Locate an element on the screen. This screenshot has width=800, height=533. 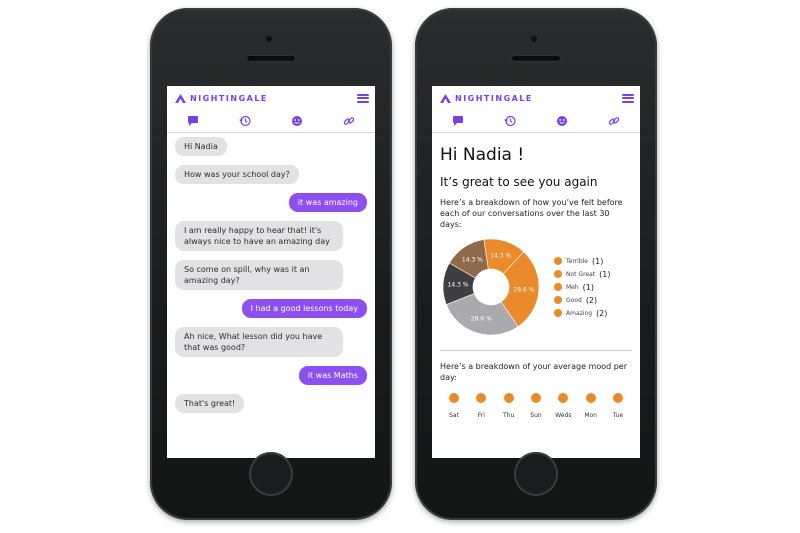
legend-item: Terrible (1) is located at coordinates (582, 261).